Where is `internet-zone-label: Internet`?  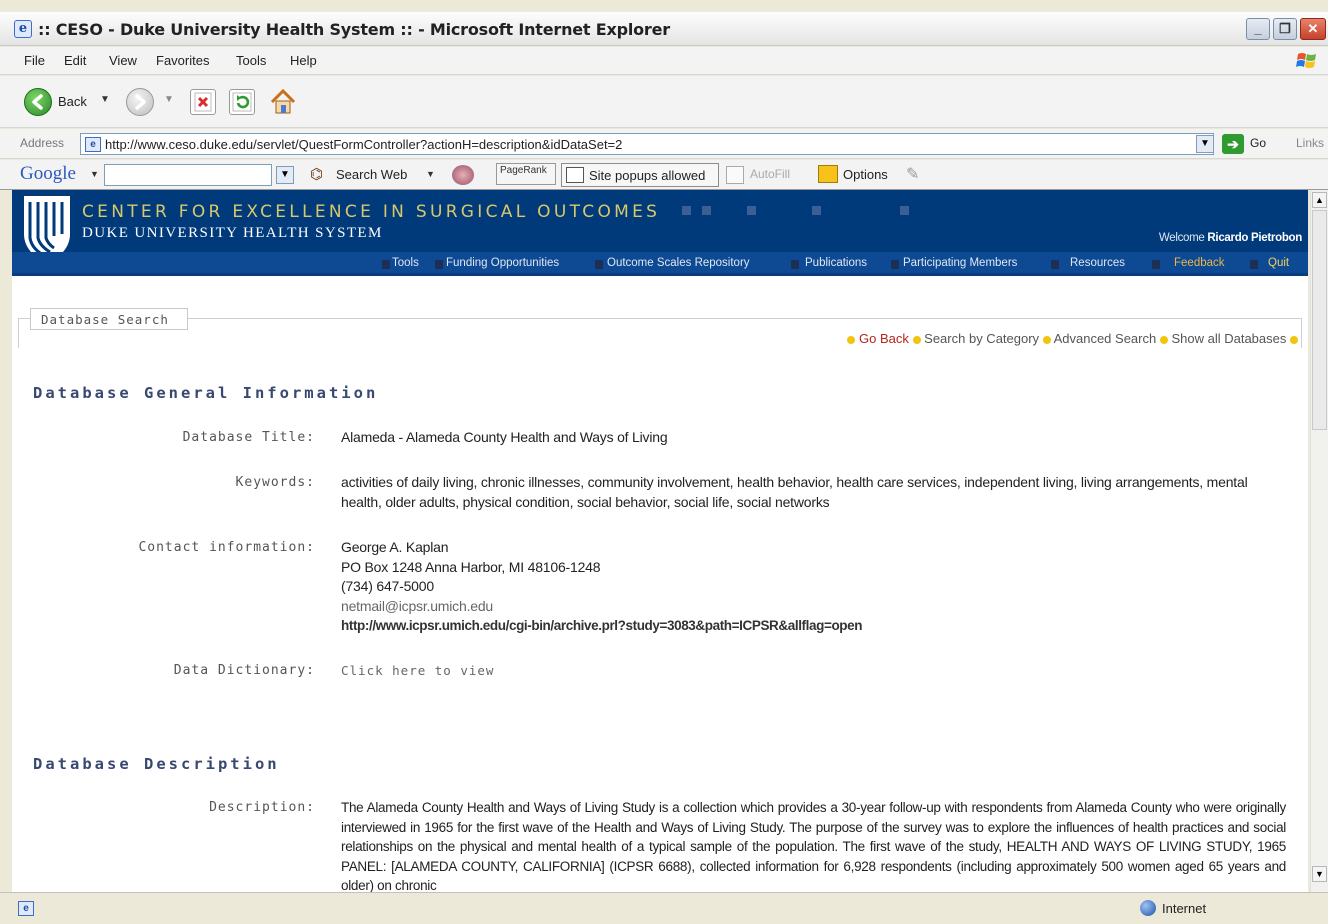 internet-zone-label: Internet is located at coordinates (1184, 908).